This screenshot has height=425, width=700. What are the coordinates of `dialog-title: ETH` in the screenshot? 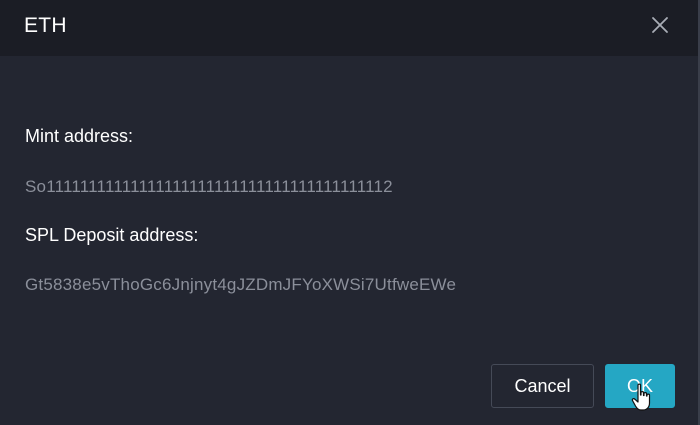 It's located at (45, 25).